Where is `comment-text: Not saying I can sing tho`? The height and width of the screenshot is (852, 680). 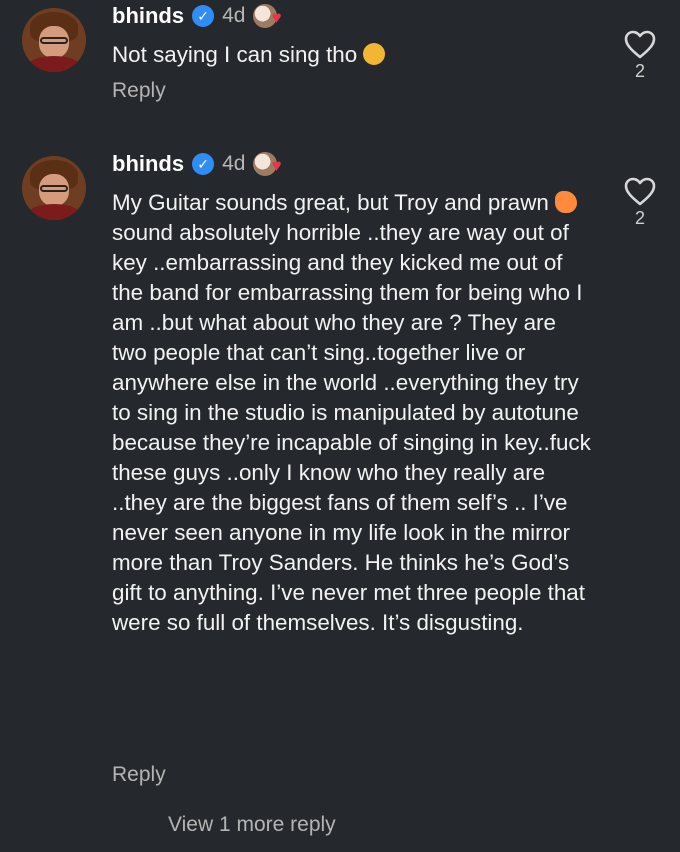 comment-text: Not saying I can sing tho is located at coordinates (352, 55).